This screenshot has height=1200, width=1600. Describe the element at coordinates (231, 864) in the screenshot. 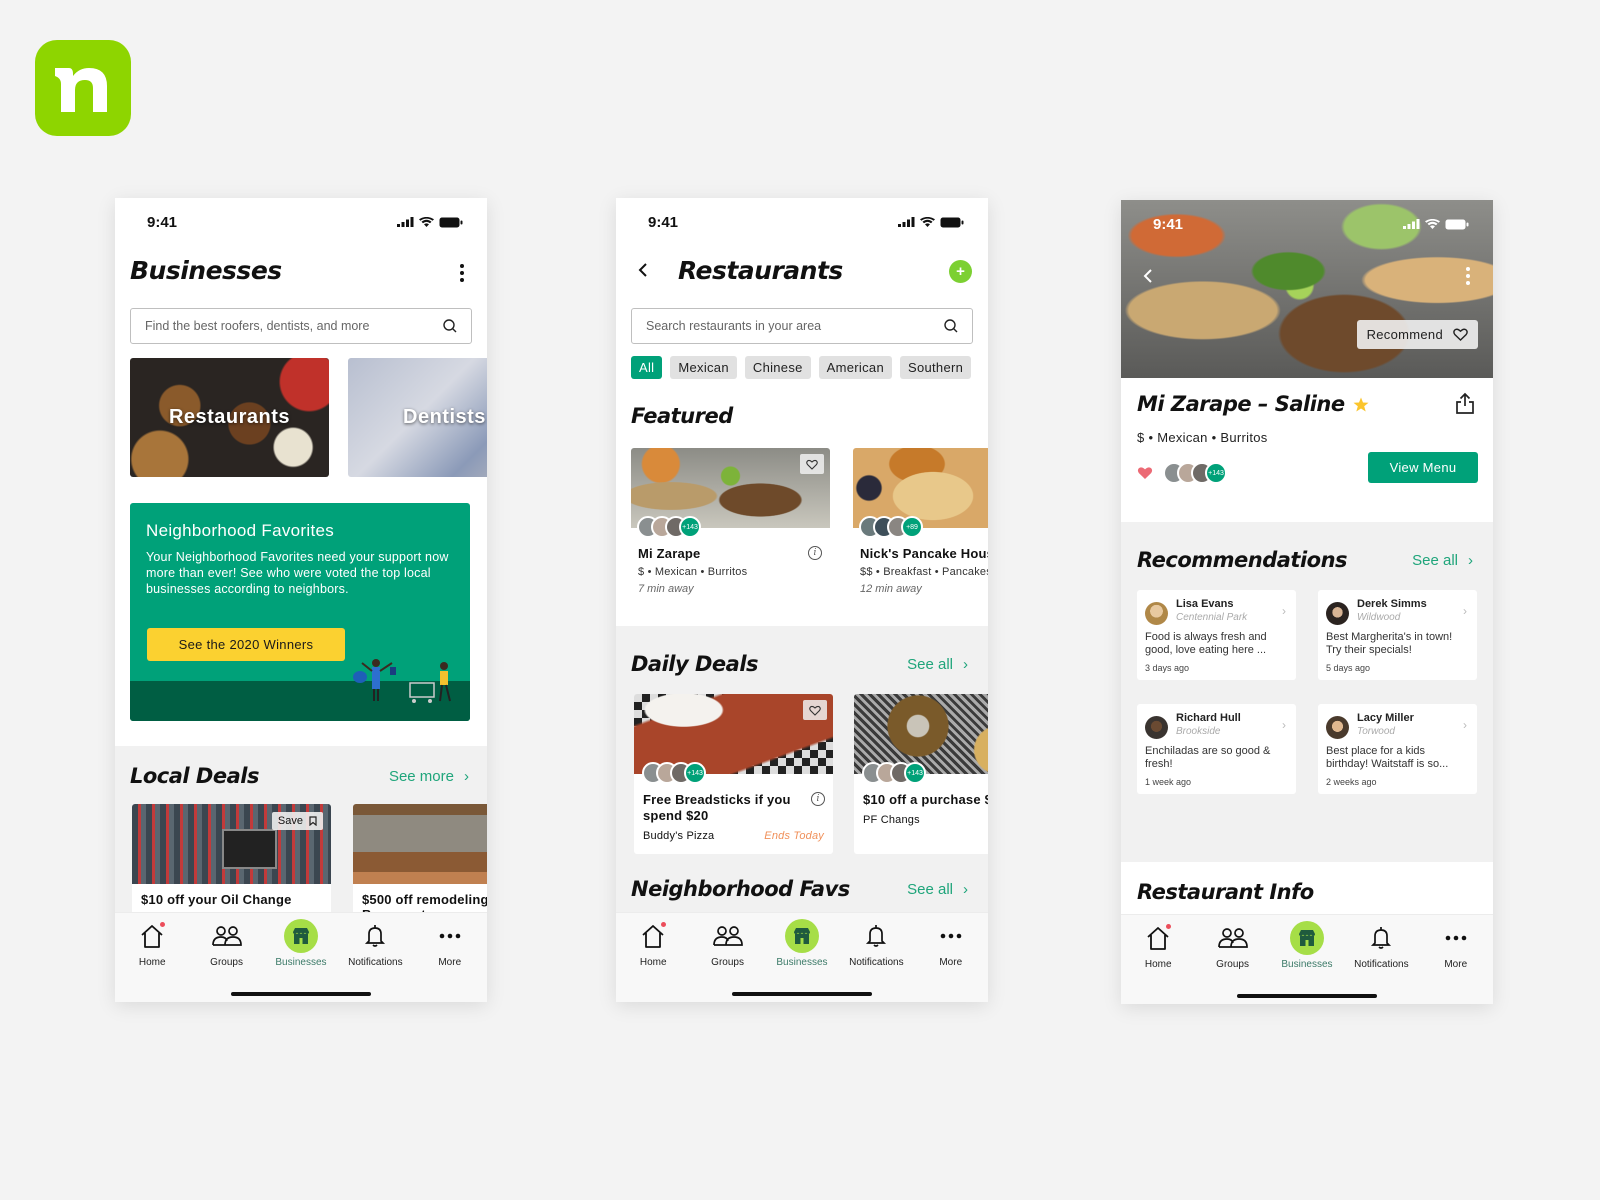

I see `deal-card: Save $10 off your Oil Change` at that location.